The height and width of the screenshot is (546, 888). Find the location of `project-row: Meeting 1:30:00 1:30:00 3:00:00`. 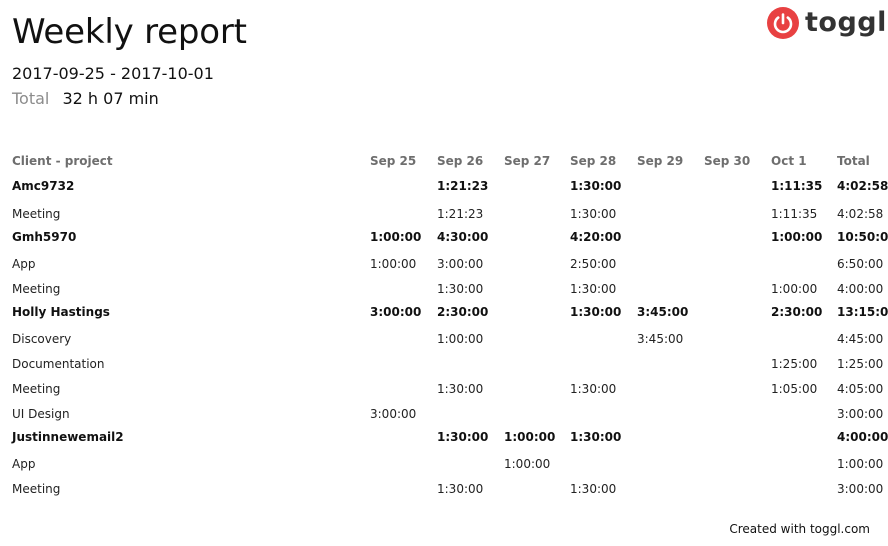

project-row: Meeting 1:30:00 1:30:00 3:00:00 is located at coordinates (444, 489).